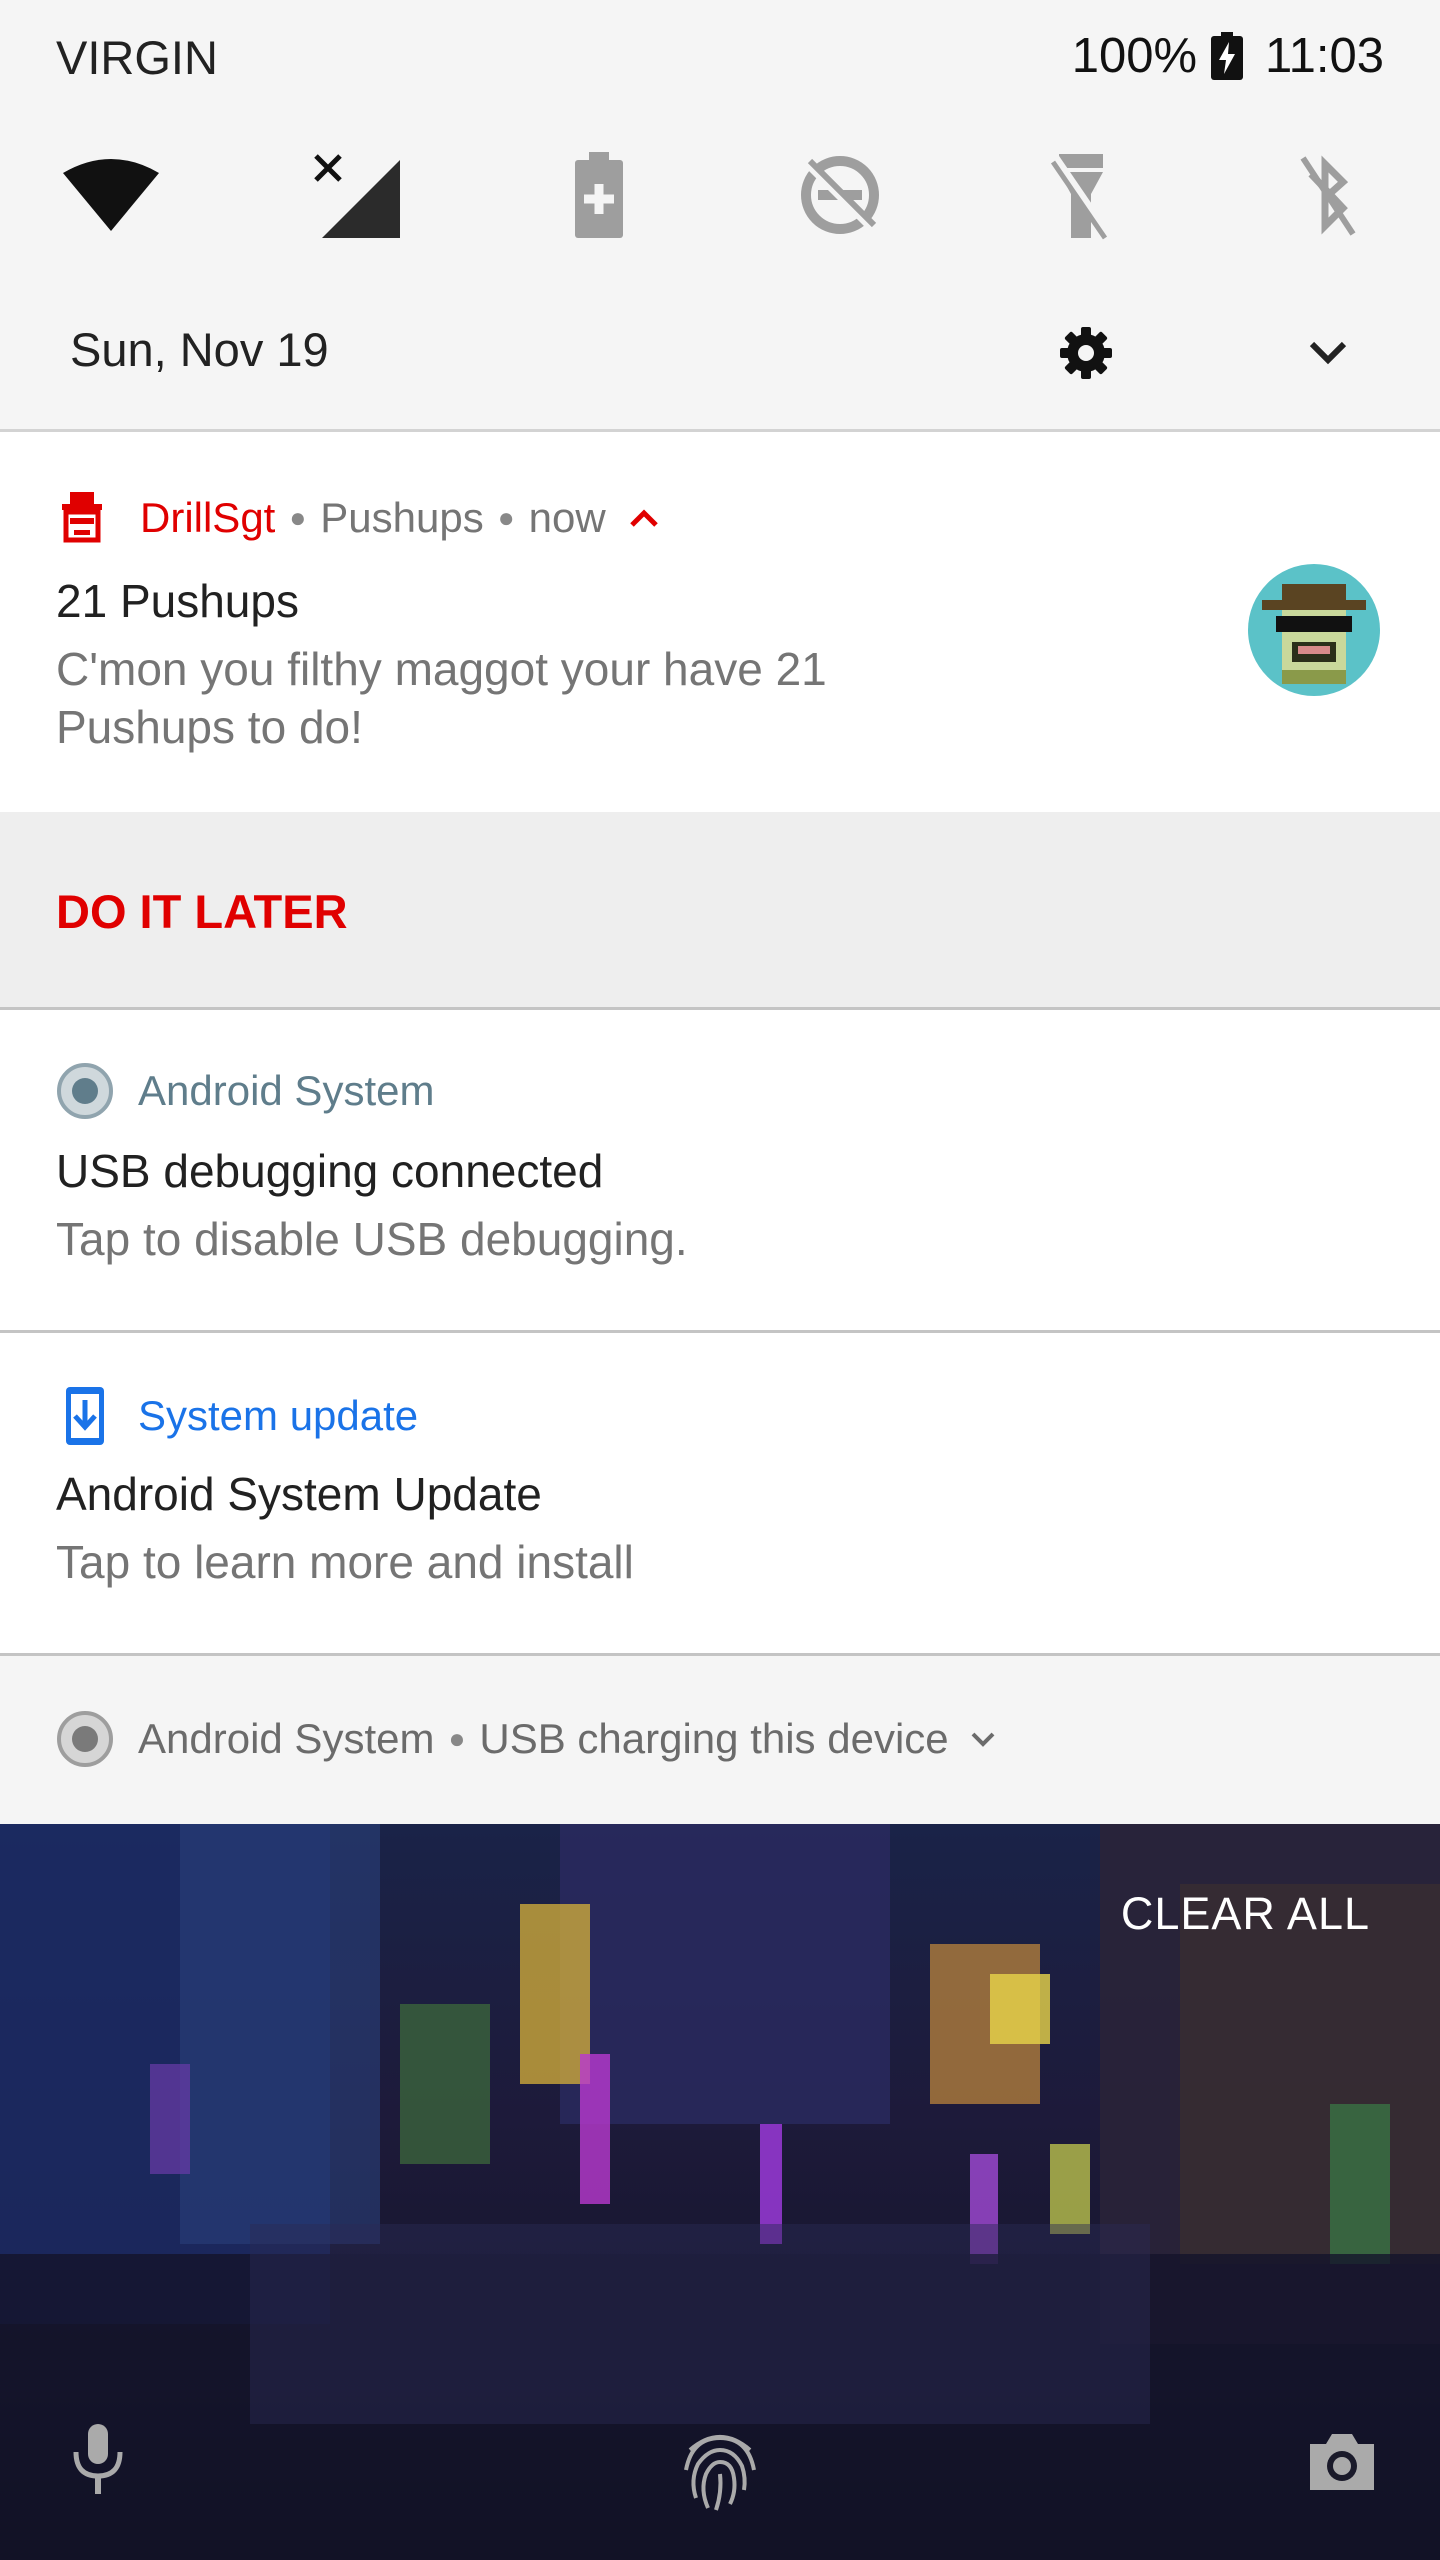 Image resolution: width=1440 pixels, height=2560 pixels. I want to click on notification-text: Tap to learn more and install, so click(345, 1562).